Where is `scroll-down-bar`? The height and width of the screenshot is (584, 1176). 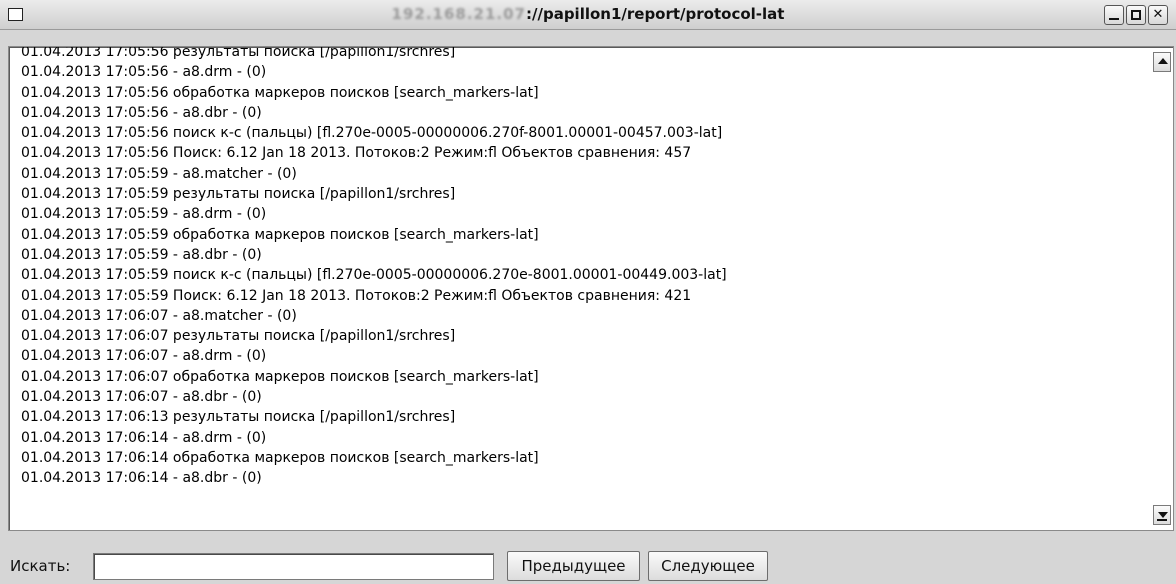
scroll-down-bar is located at coordinates (1162, 520).